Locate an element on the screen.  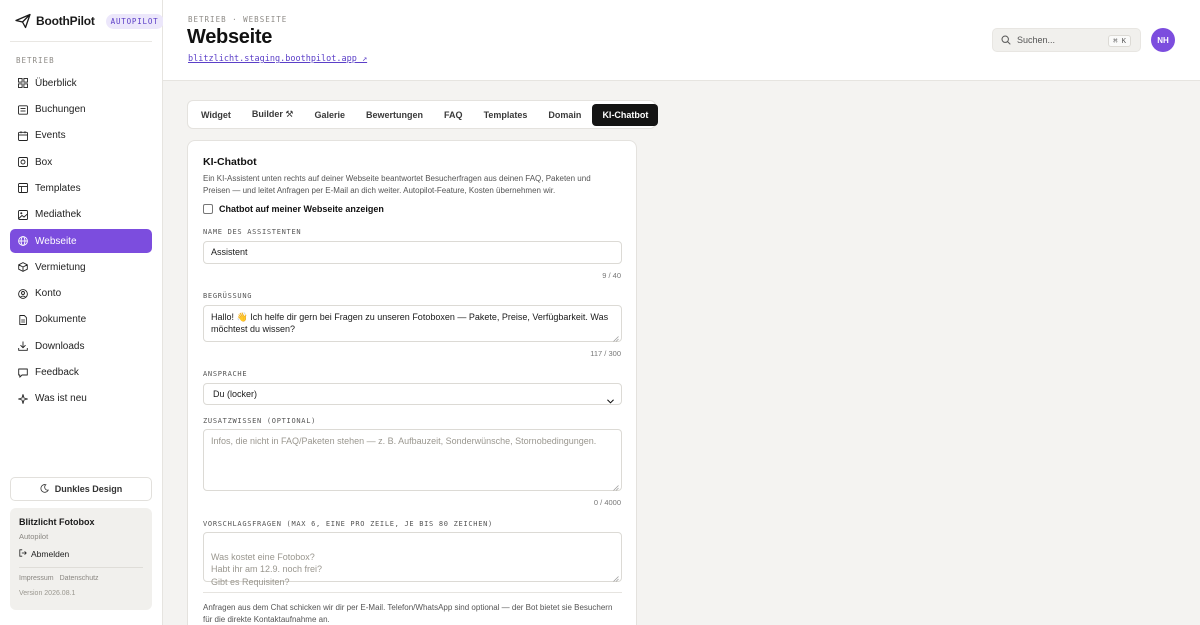
tab-domain: Domain is located at coordinates (564, 115).